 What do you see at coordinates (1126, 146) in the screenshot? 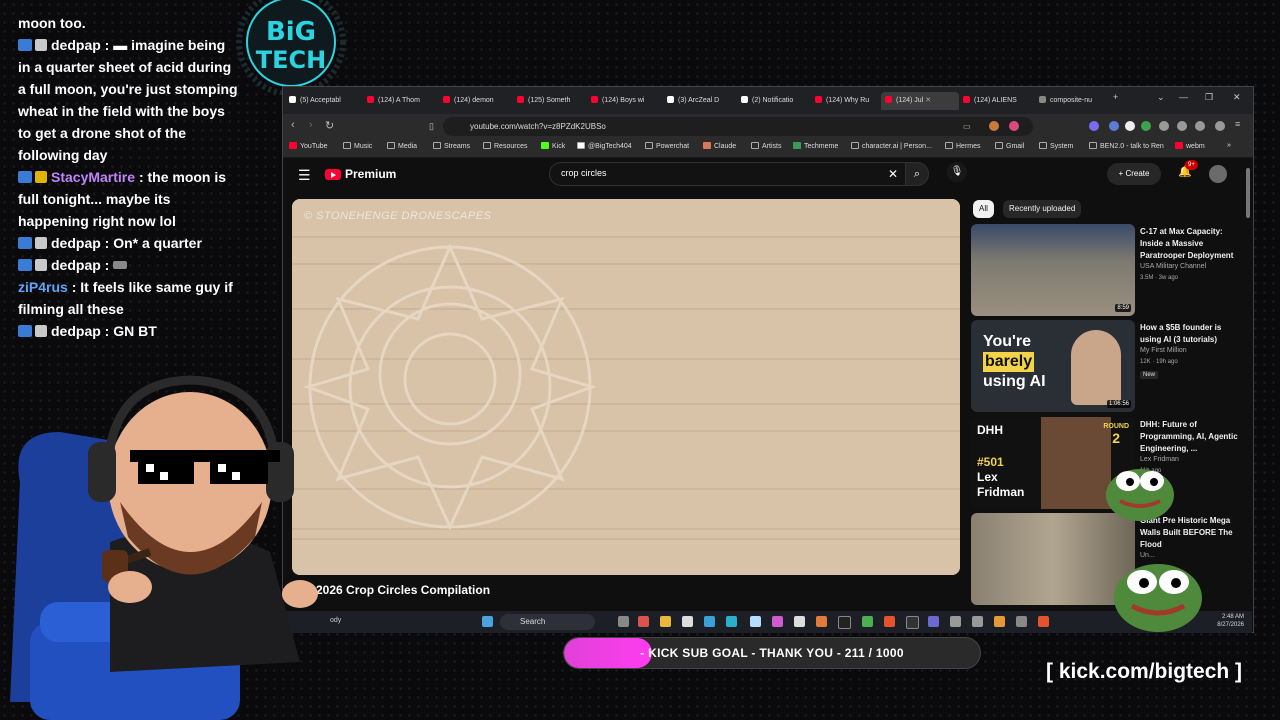
I see `bookmark-ben: BEN2.0 - talk to Ren` at bounding box center [1126, 146].